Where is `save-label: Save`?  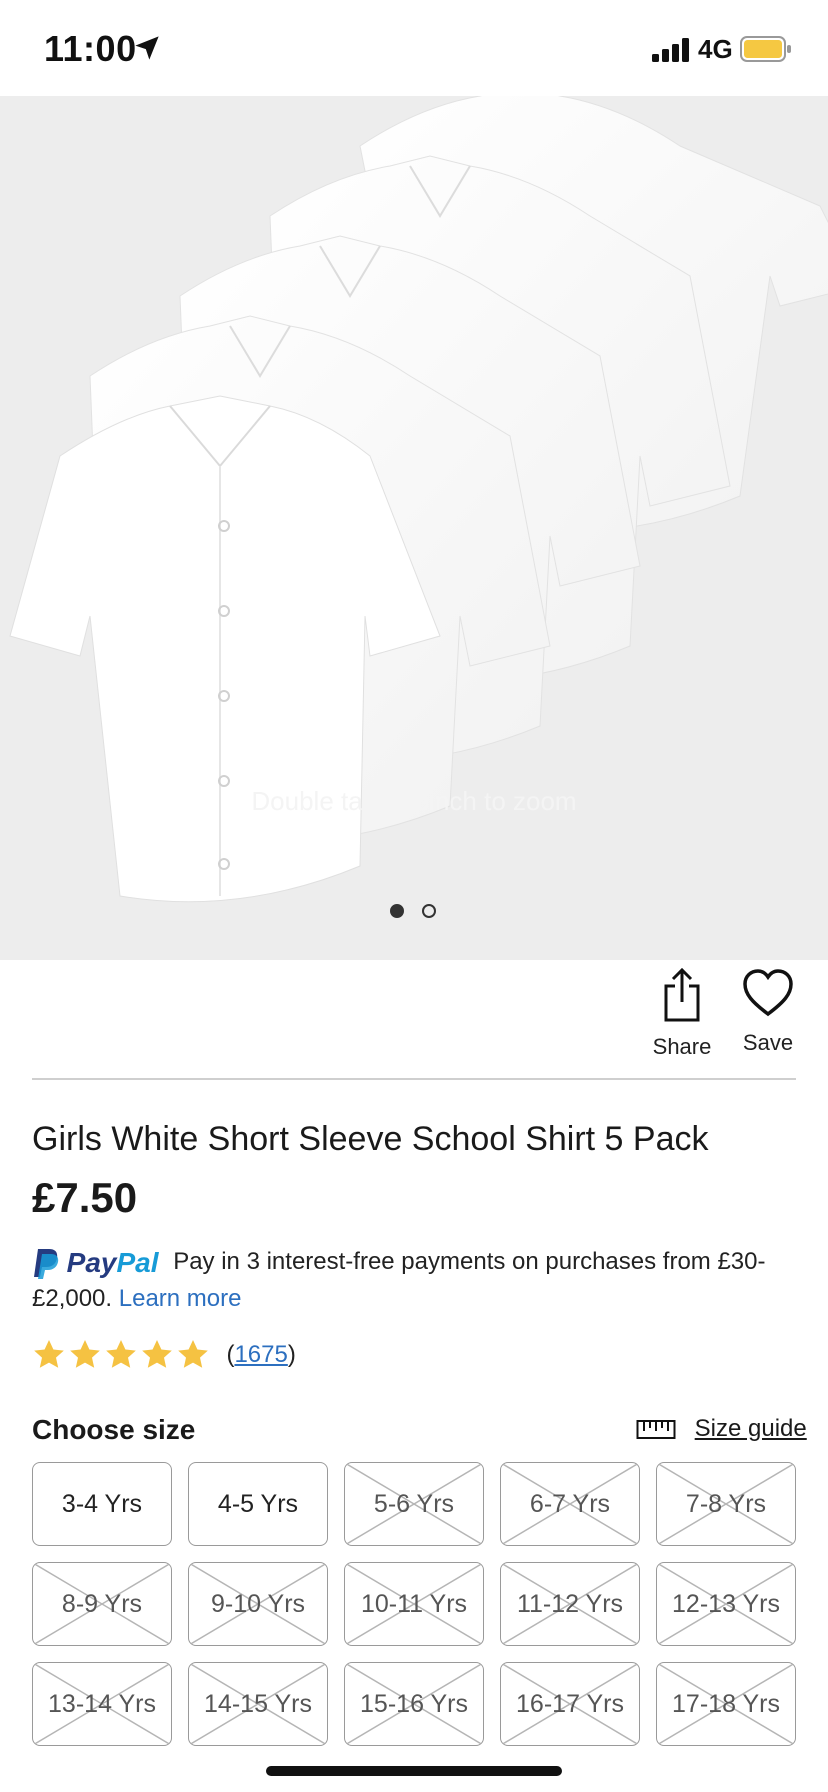
save-label: Save is located at coordinates (768, 1042).